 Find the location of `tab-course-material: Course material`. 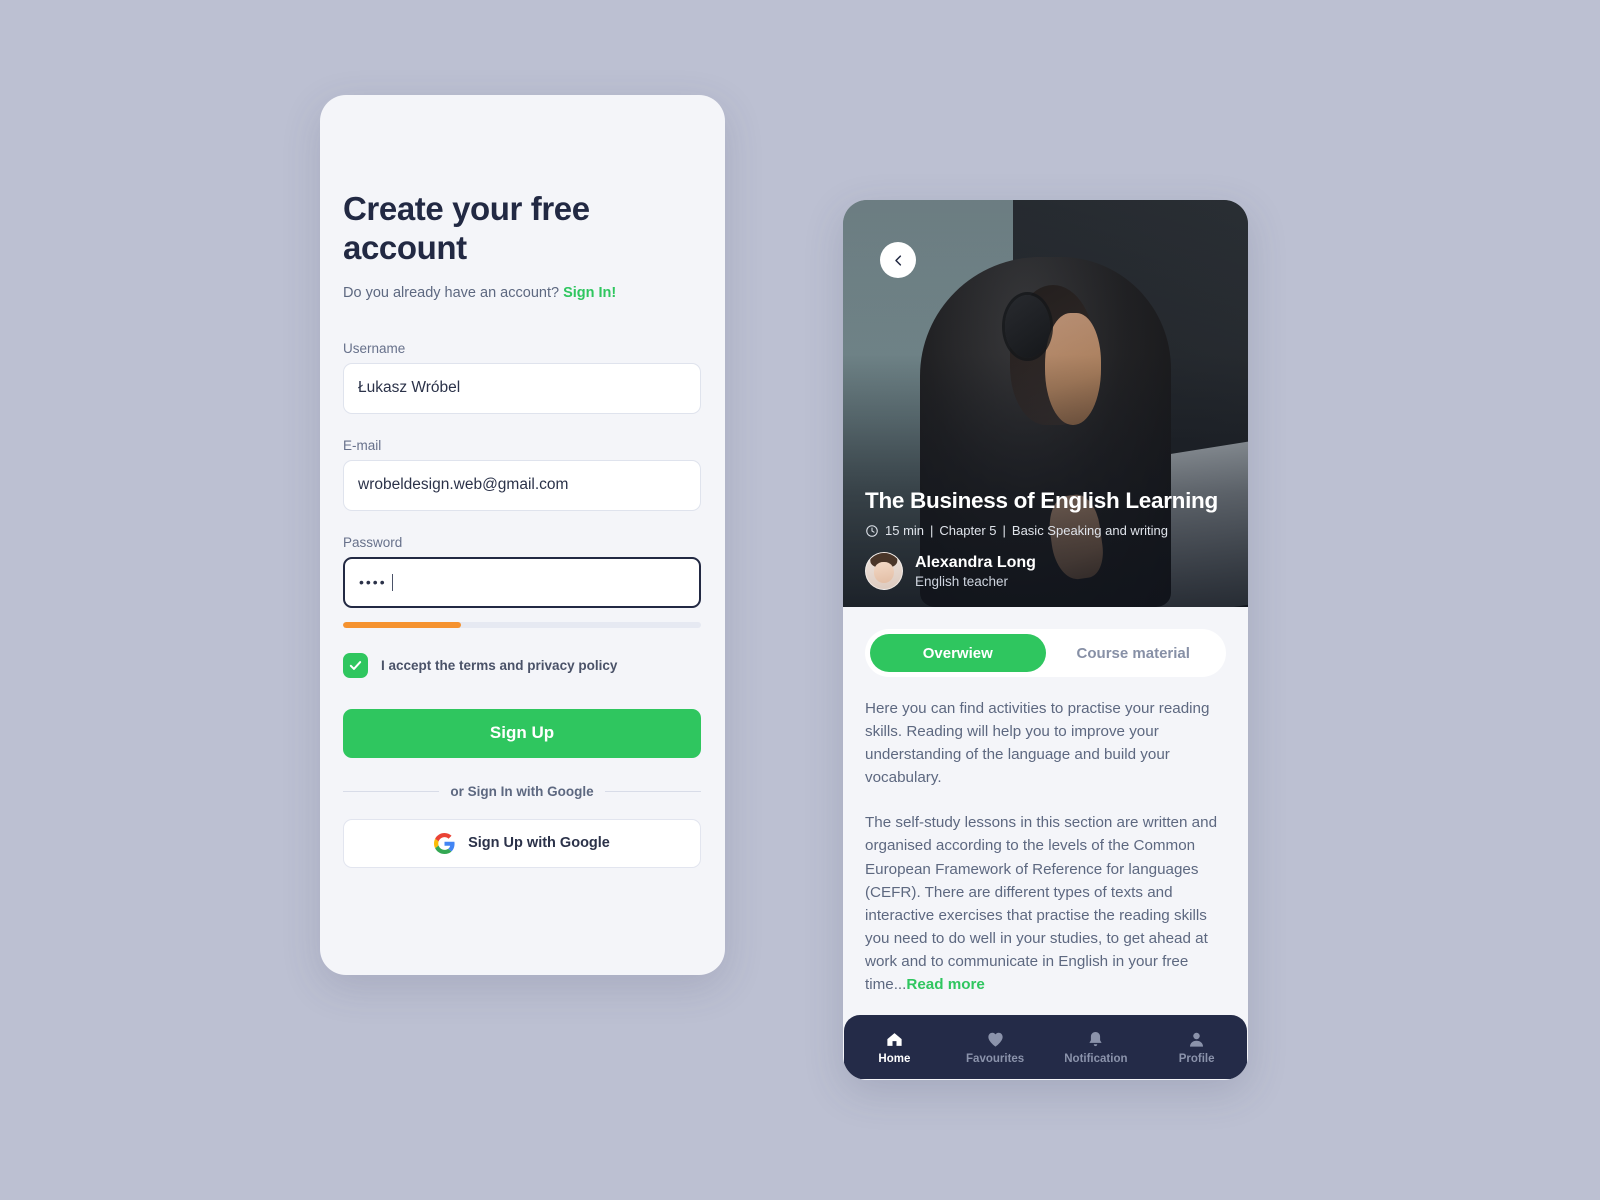

tab-course-material: Course material is located at coordinates (1134, 653).